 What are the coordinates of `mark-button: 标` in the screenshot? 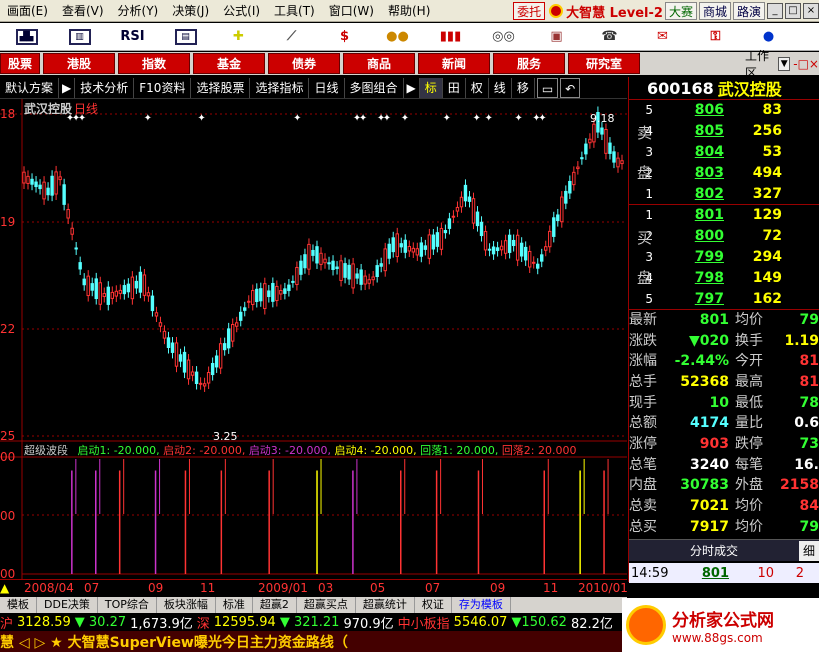 It's located at (431, 87).